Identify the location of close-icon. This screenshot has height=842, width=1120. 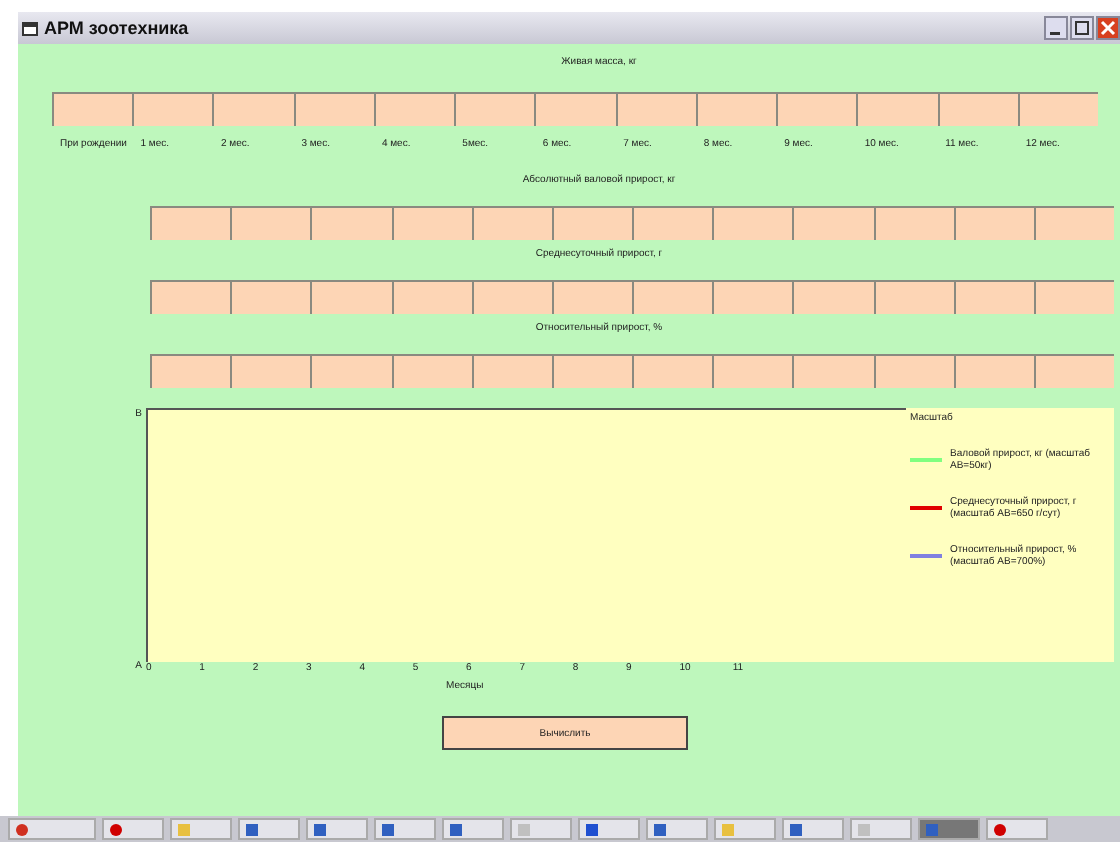
(1108, 28).